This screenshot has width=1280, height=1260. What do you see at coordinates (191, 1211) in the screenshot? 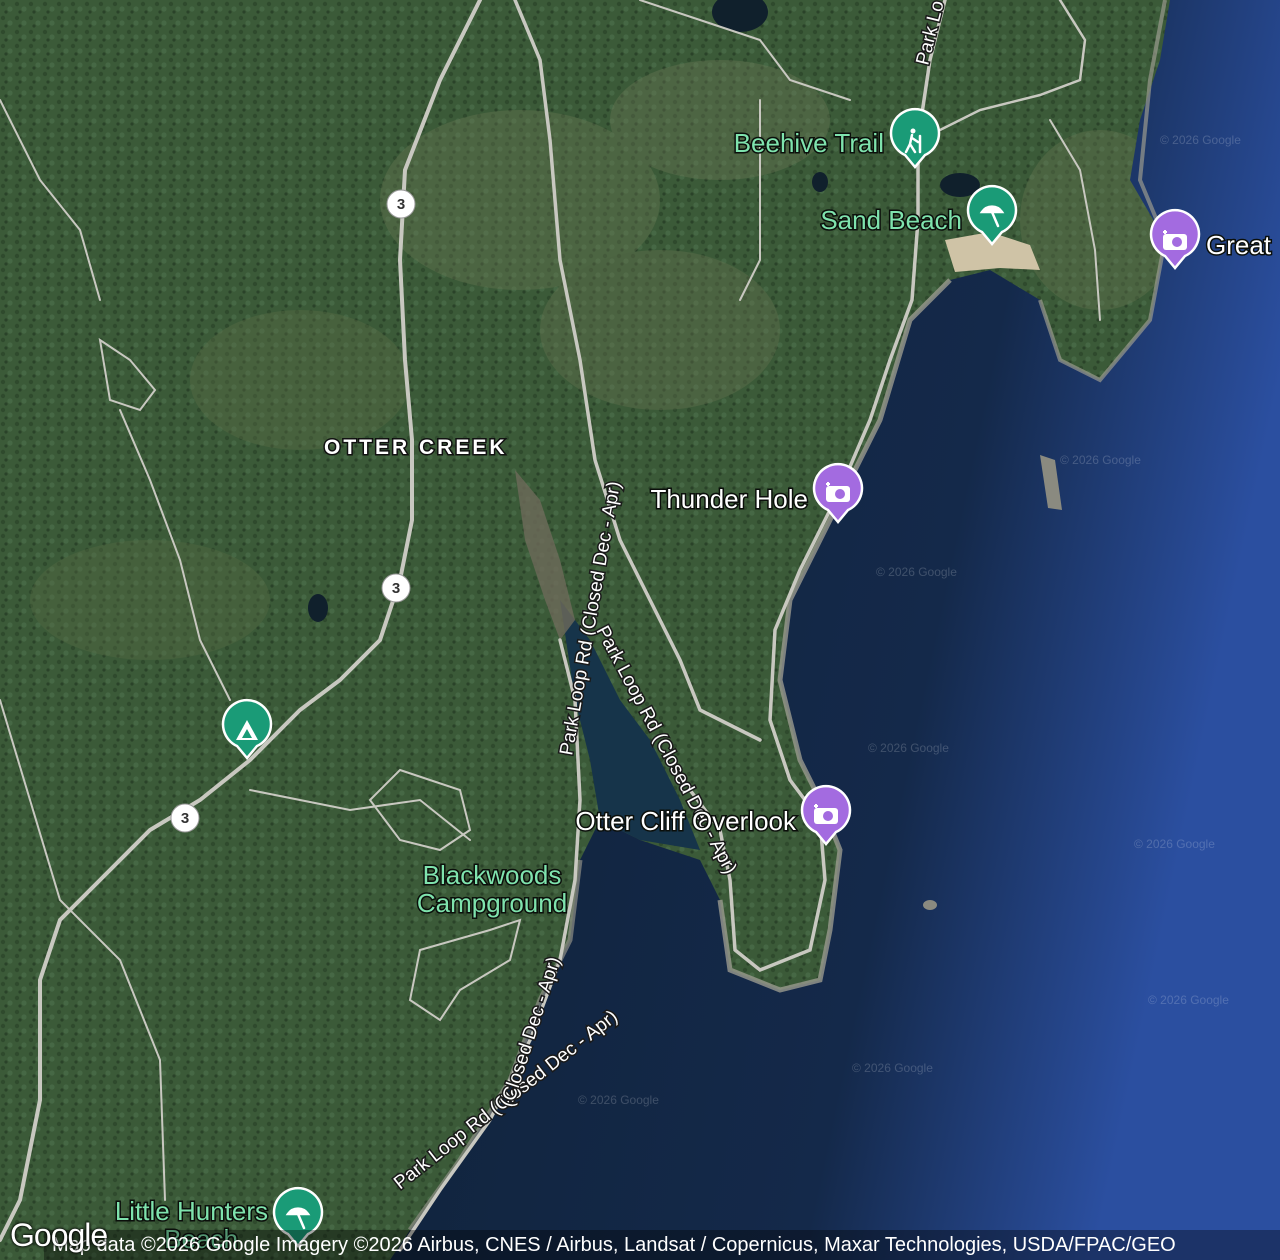
I see `svg-text: Little Hunters` at bounding box center [191, 1211].